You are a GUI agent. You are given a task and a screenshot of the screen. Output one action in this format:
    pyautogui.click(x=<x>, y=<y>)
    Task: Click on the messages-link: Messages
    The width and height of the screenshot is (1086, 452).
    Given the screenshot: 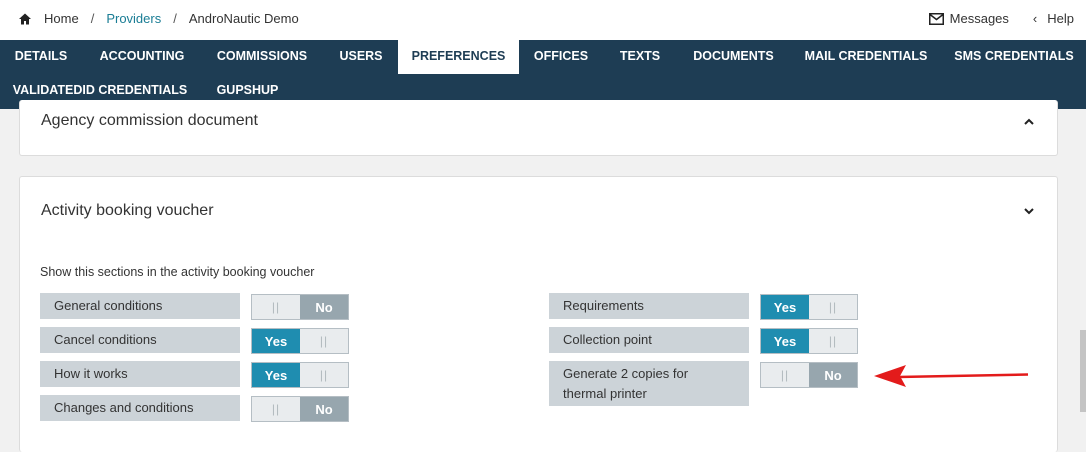 What is the action you would take?
    pyautogui.click(x=968, y=18)
    